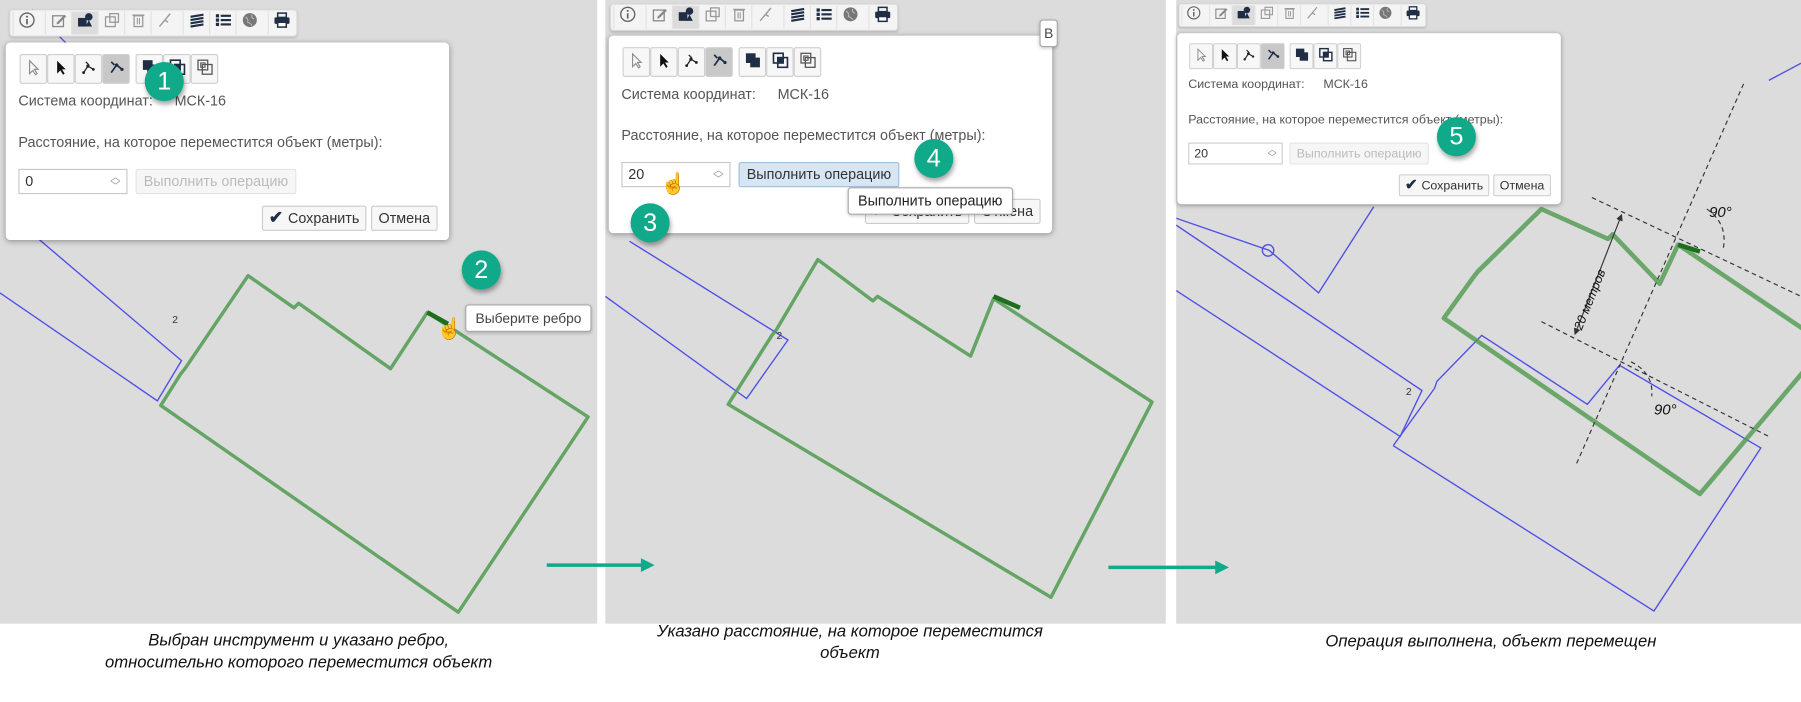 This screenshot has height=702, width=1801. I want to click on step-caption: объект, so click(850, 653).